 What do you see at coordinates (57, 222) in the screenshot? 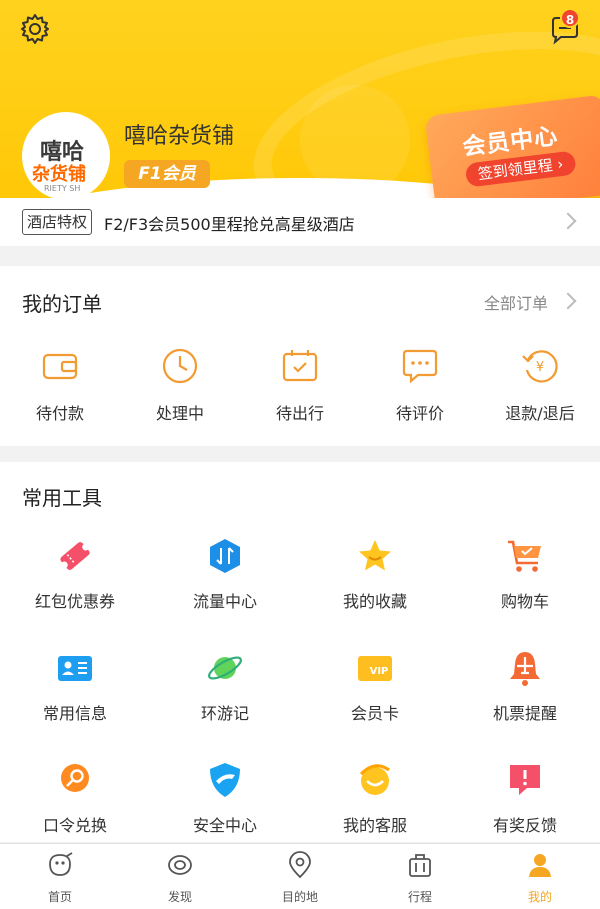
I see `privilege-tag: 酒店特权` at bounding box center [57, 222].